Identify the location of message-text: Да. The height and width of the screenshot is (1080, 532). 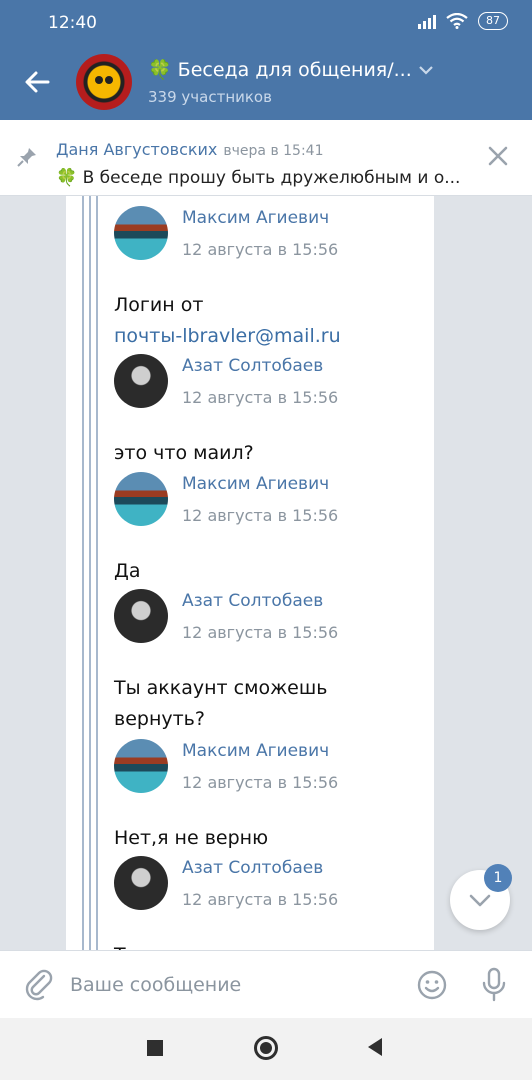
(127, 571).